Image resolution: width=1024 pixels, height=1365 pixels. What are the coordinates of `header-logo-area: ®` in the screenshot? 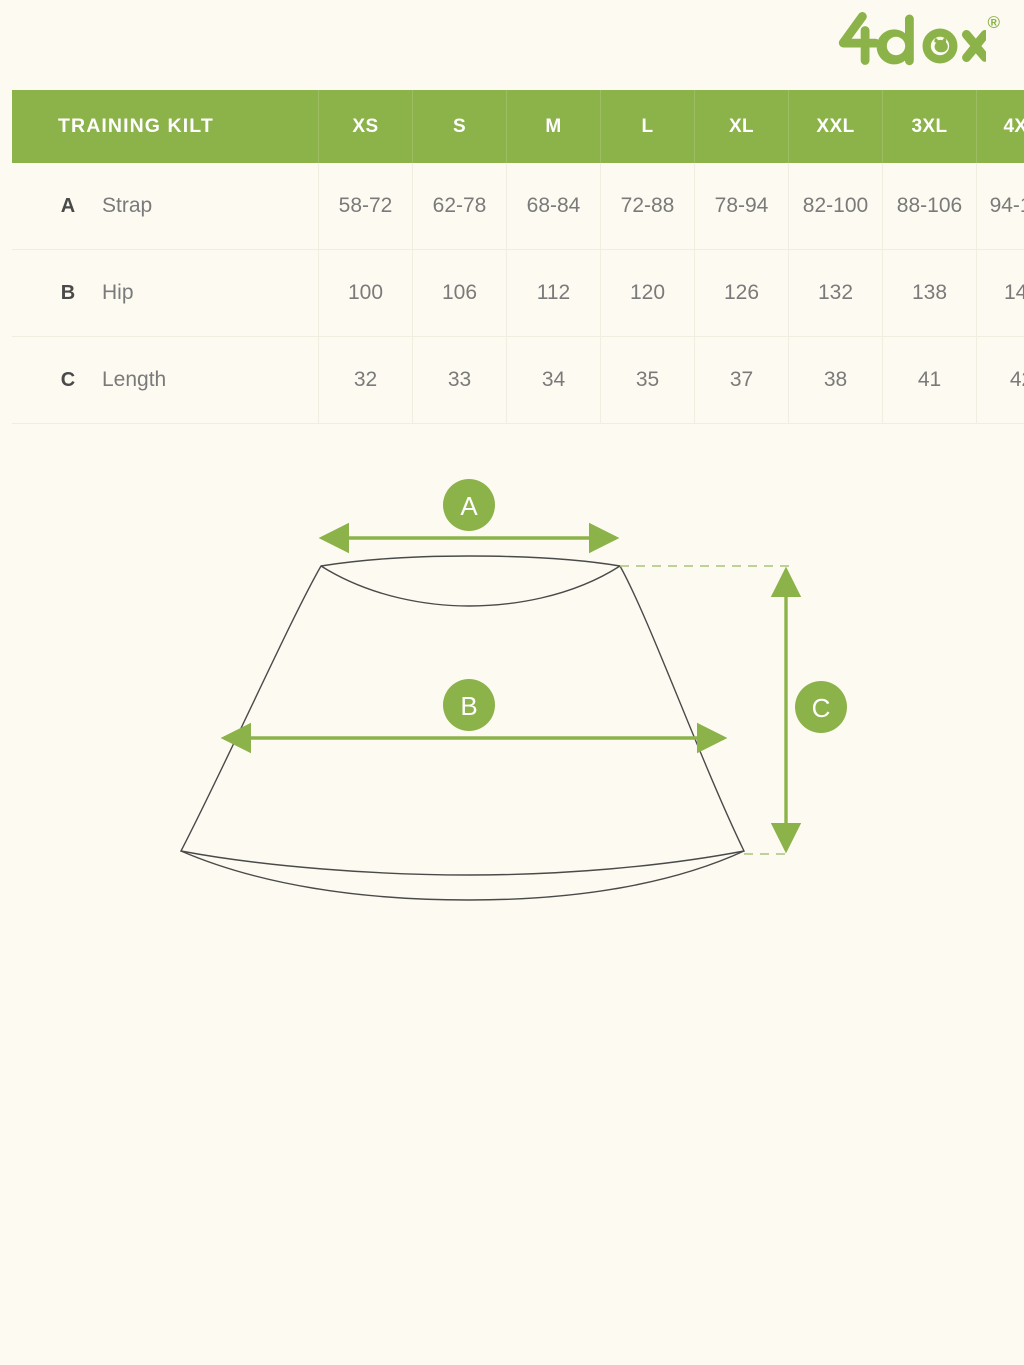 It's located at (512, 44).